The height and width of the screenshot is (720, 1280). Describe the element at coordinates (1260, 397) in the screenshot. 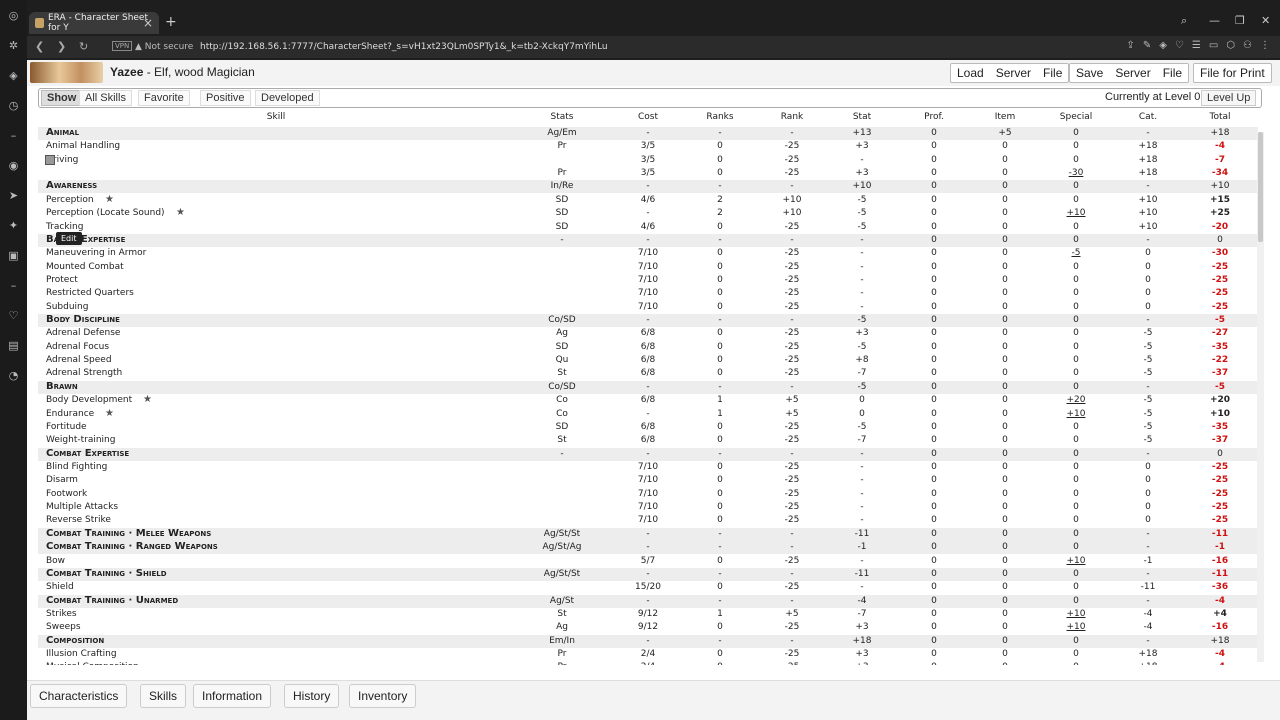

I see `table-scrollbar` at that location.